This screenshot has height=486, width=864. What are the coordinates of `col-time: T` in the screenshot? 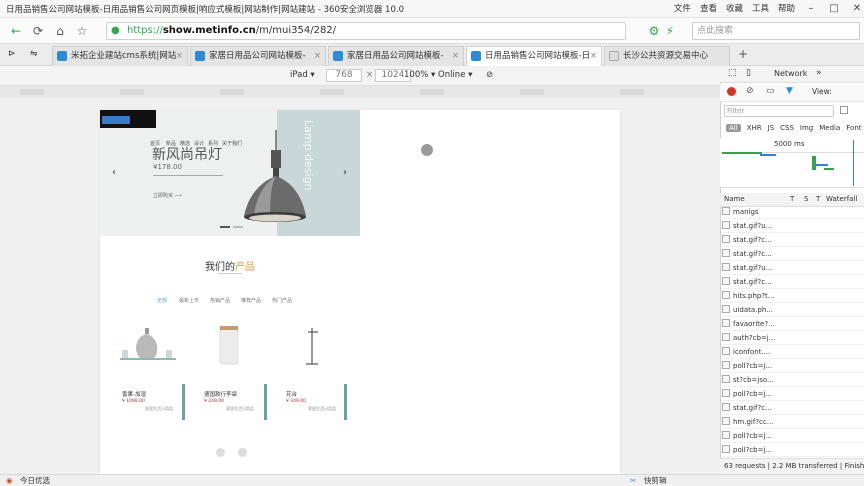 It's located at (818, 199).